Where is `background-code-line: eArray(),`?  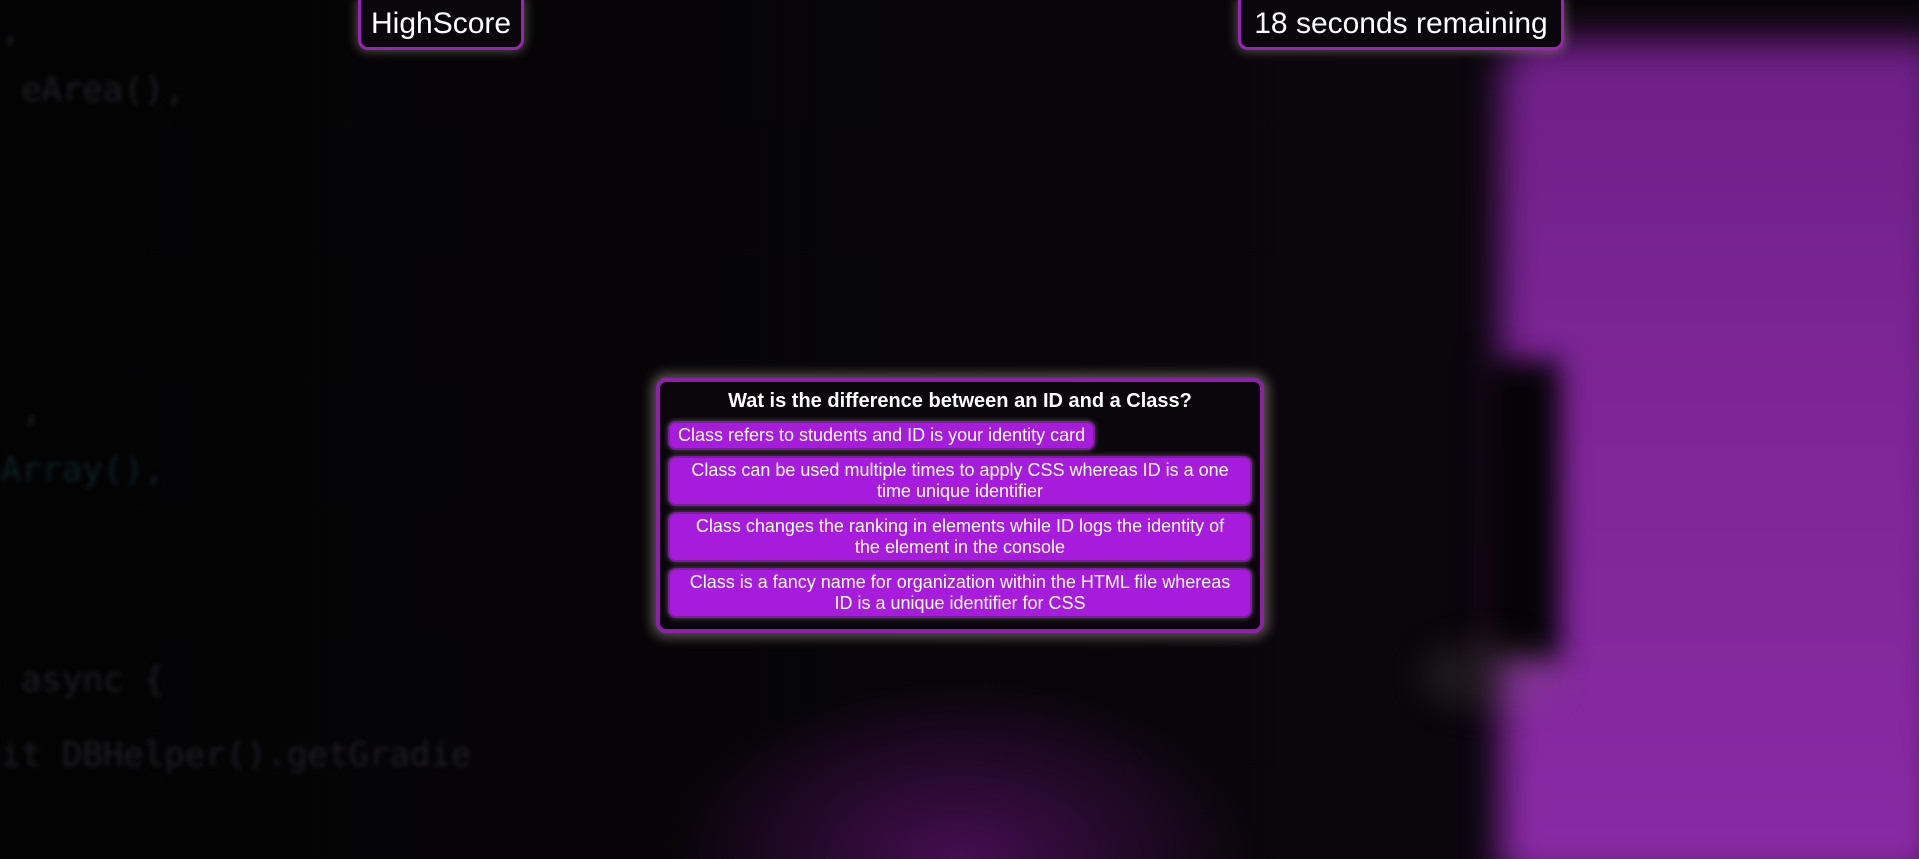
background-code-line: eArray(), is located at coordinates (82, 470).